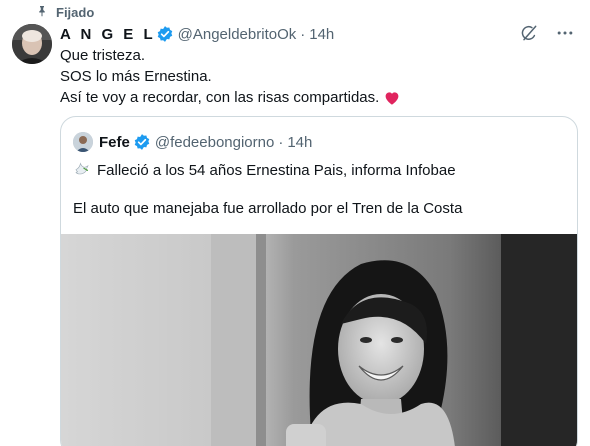 This screenshot has height=446, width=590. I want to click on grok-icon, so click(529, 33).